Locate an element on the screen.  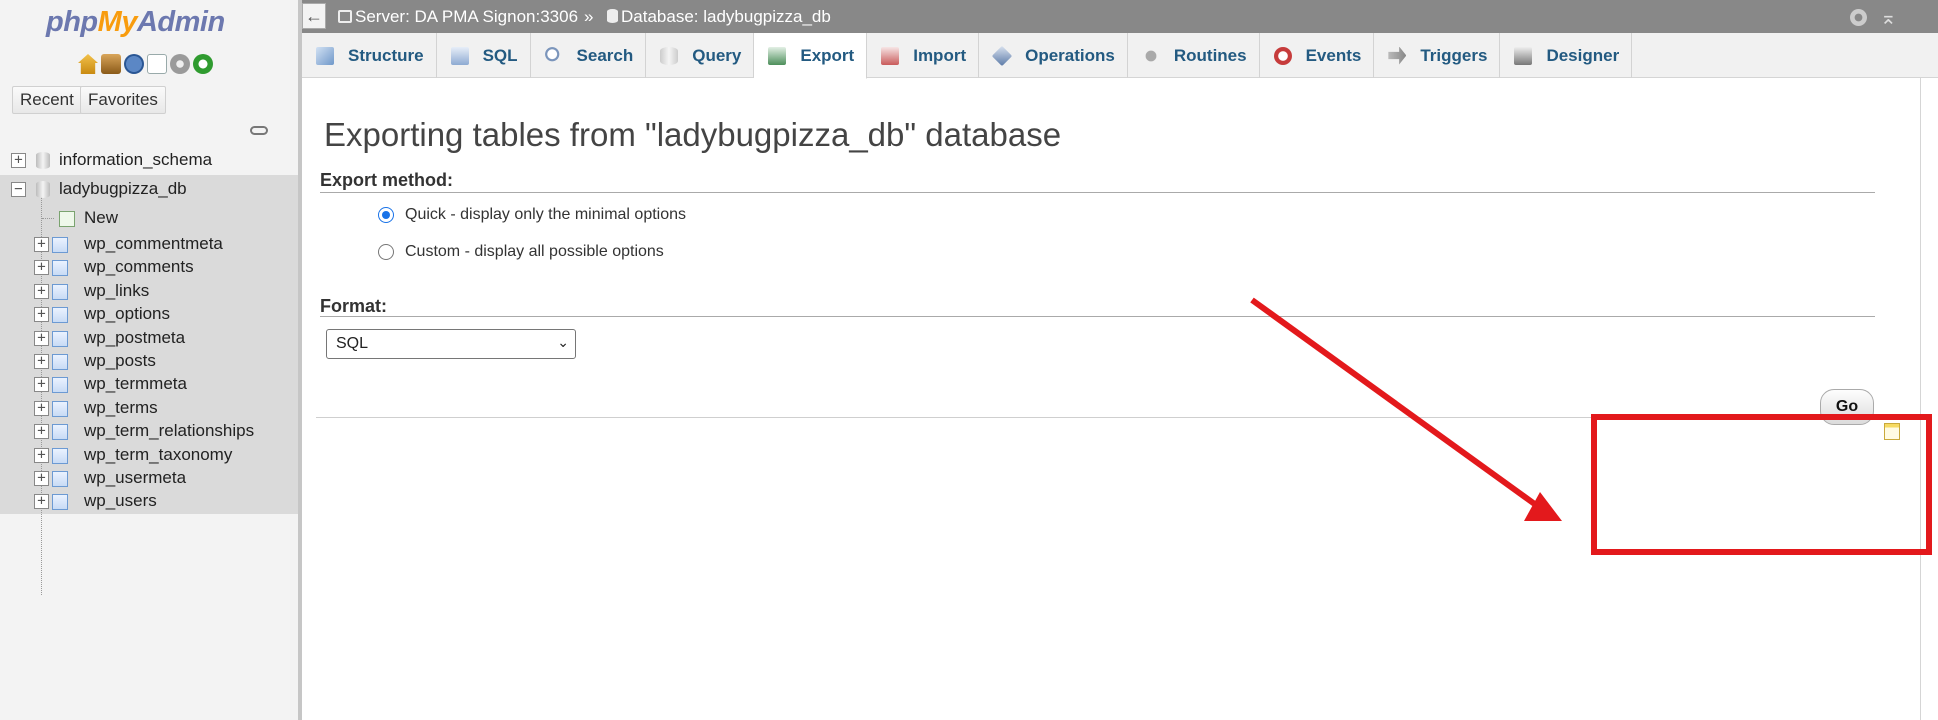
tree-table-label: wp_postmeta is located at coordinates (134, 338).